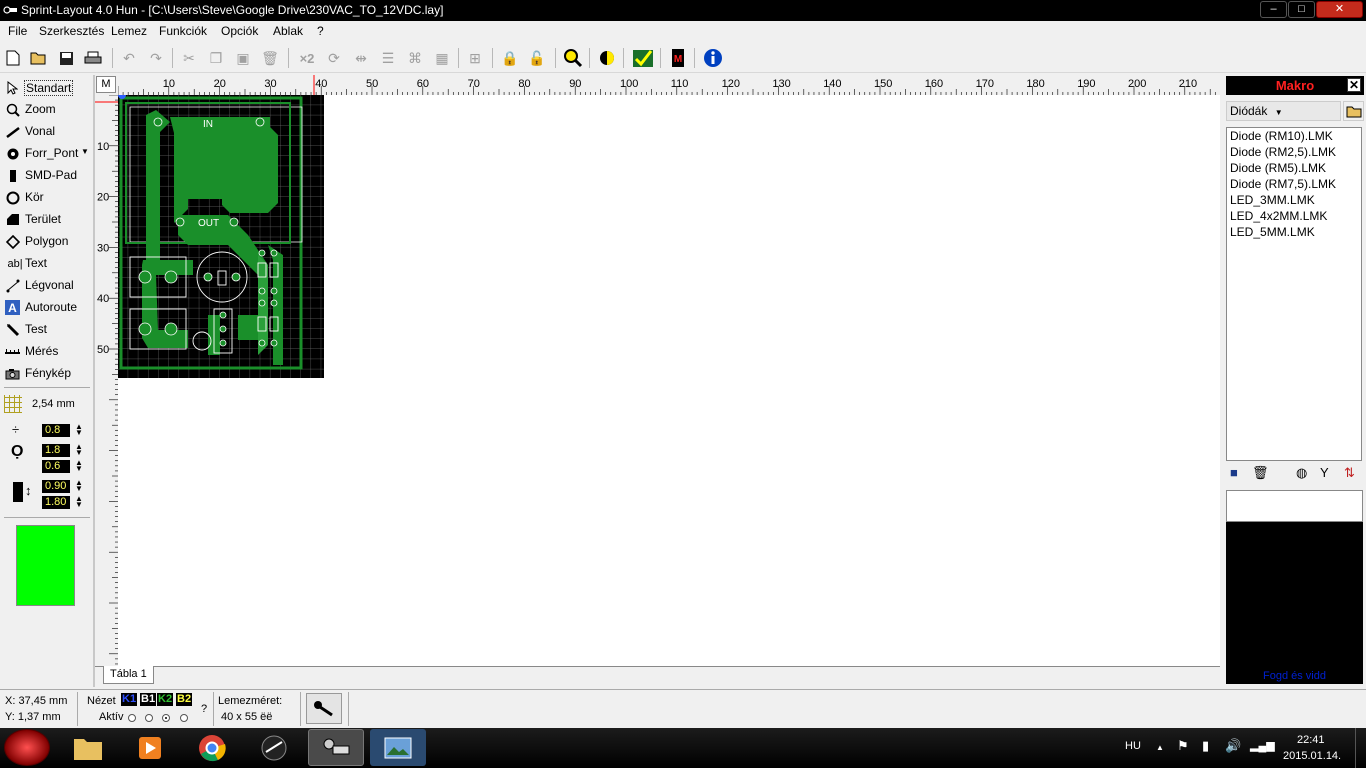 Image resolution: width=1366 pixels, height=768 pixels. I want to click on swap-icon: ⇅, so click(1349, 473).